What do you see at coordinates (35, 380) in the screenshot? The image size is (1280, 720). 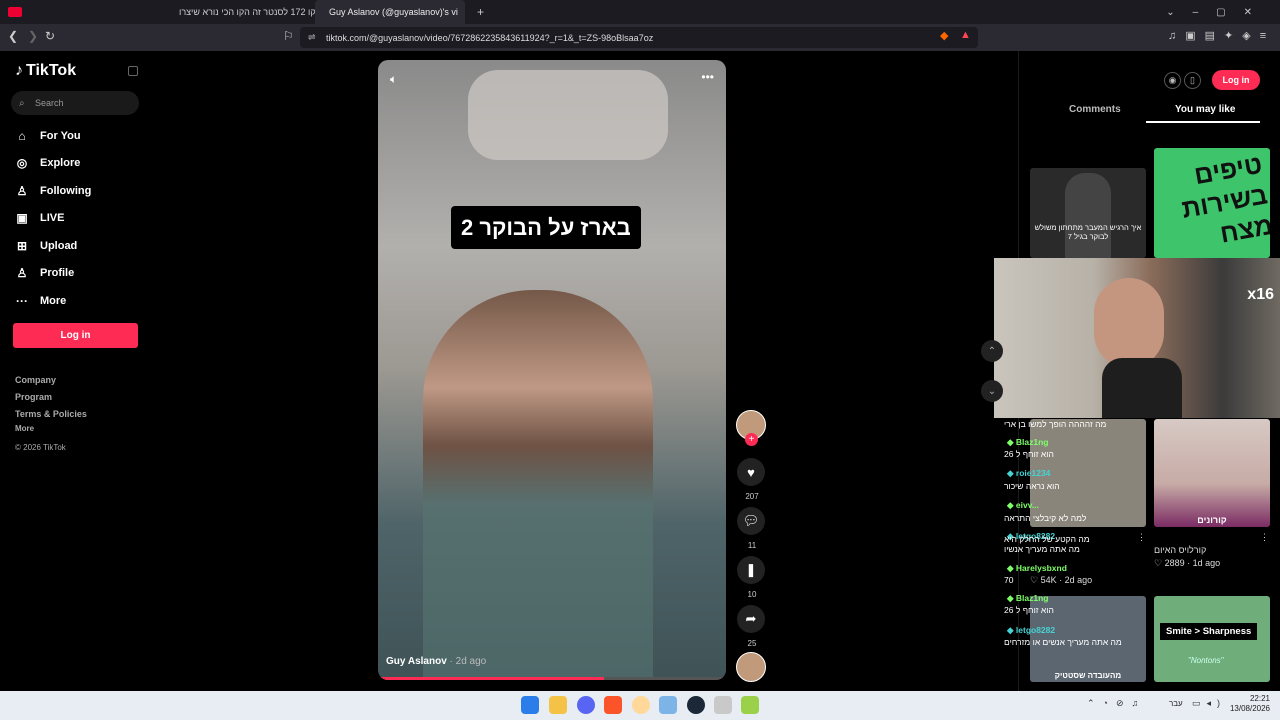 I see `footer-company-link: Company` at bounding box center [35, 380].